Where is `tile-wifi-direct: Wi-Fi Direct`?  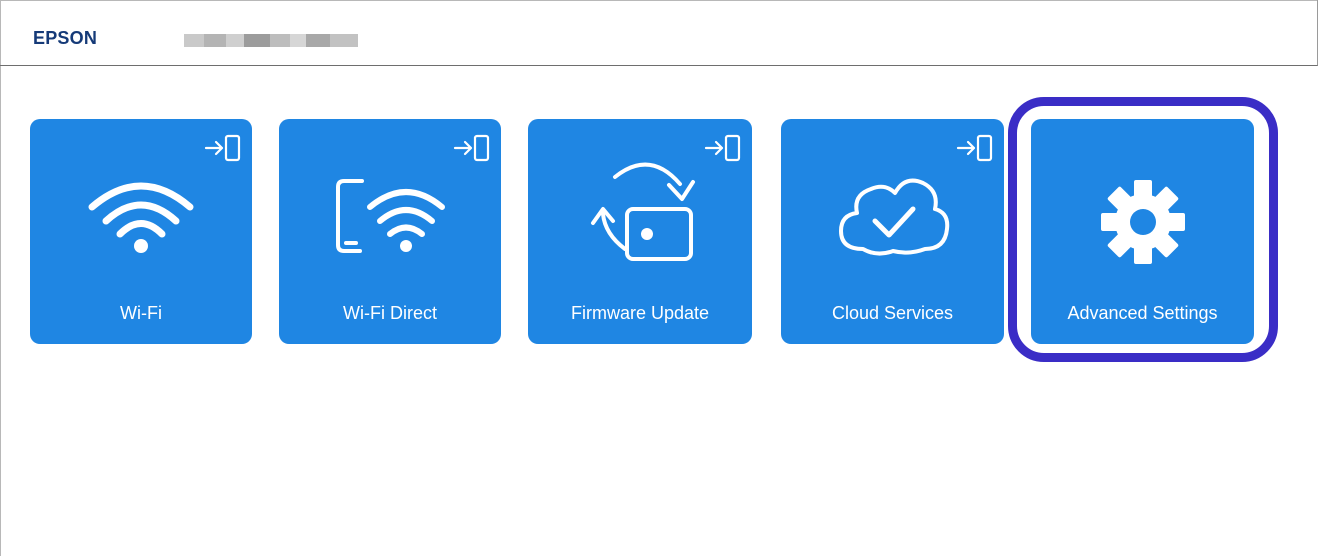 tile-wifi-direct: Wi-Fi Direct is located at coordinates (390, 231).